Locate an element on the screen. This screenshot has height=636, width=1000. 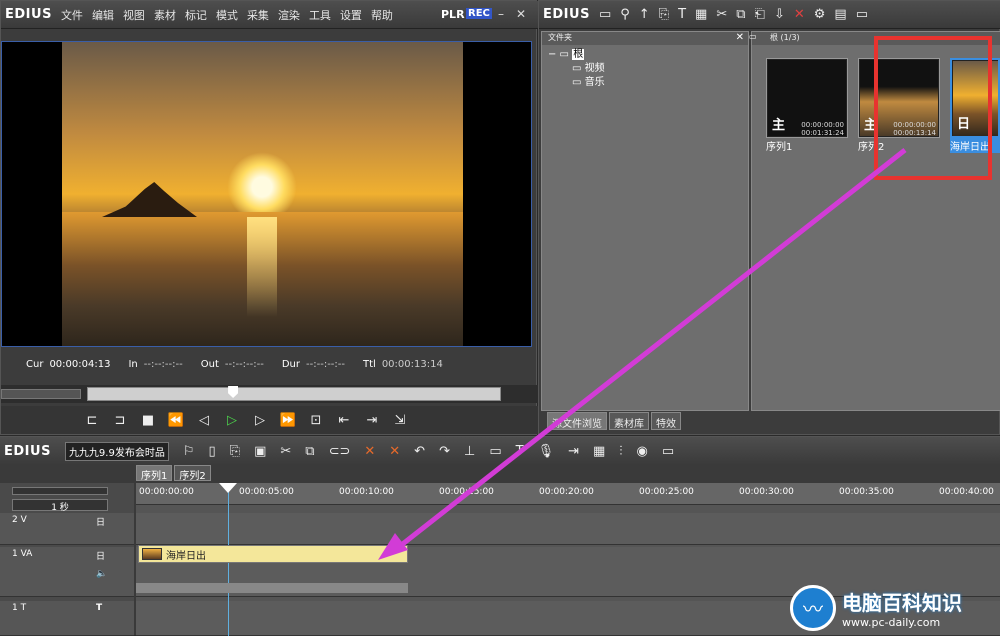
folder-pane-close-icon: ✕ is located at coordinates (740, 37).